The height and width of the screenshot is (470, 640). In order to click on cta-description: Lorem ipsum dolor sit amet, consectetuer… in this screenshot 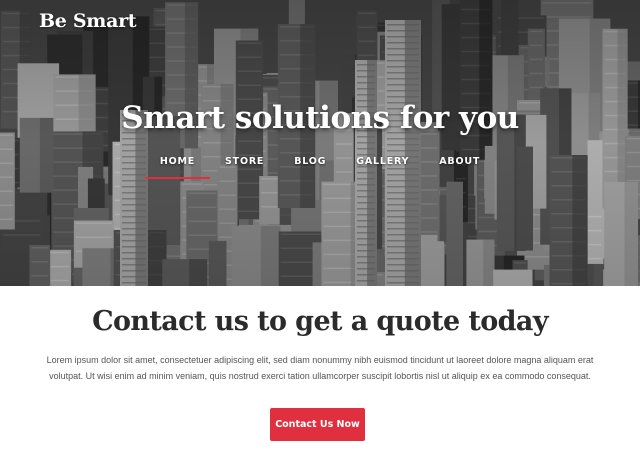, I will do `click(320, 368)`.